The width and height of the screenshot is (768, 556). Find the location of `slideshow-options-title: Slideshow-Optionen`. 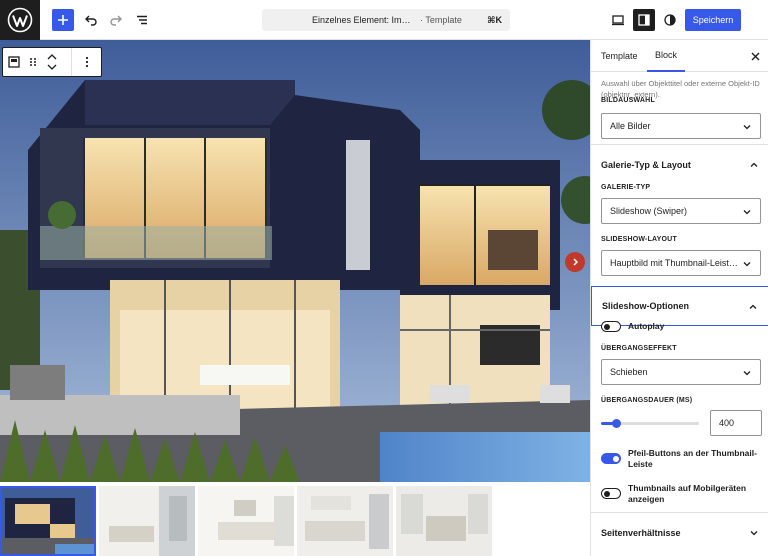

slideshow-options-title: Slideshow-Optionen is located at coordinates (645, 306).